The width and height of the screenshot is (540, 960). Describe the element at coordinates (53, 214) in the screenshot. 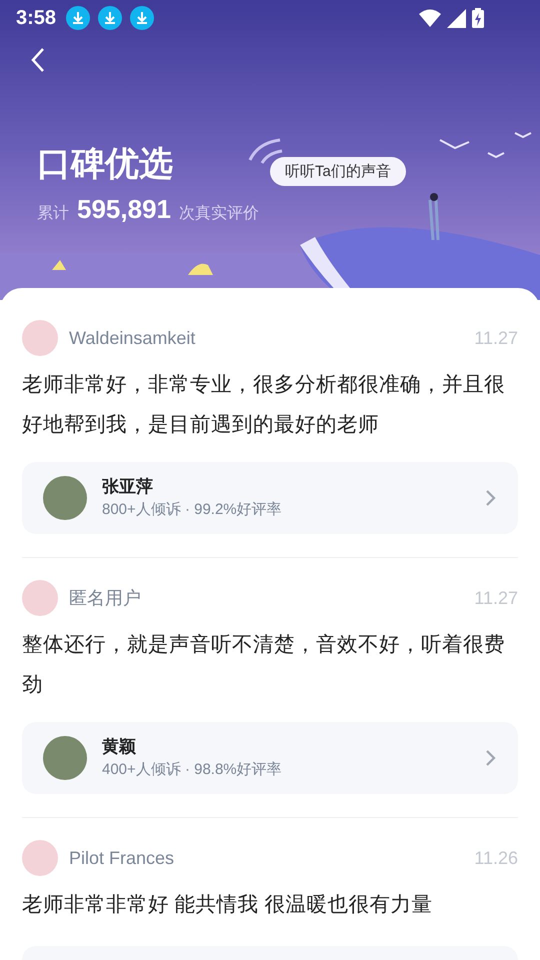

I see `count-prefix: 累计` at that location.